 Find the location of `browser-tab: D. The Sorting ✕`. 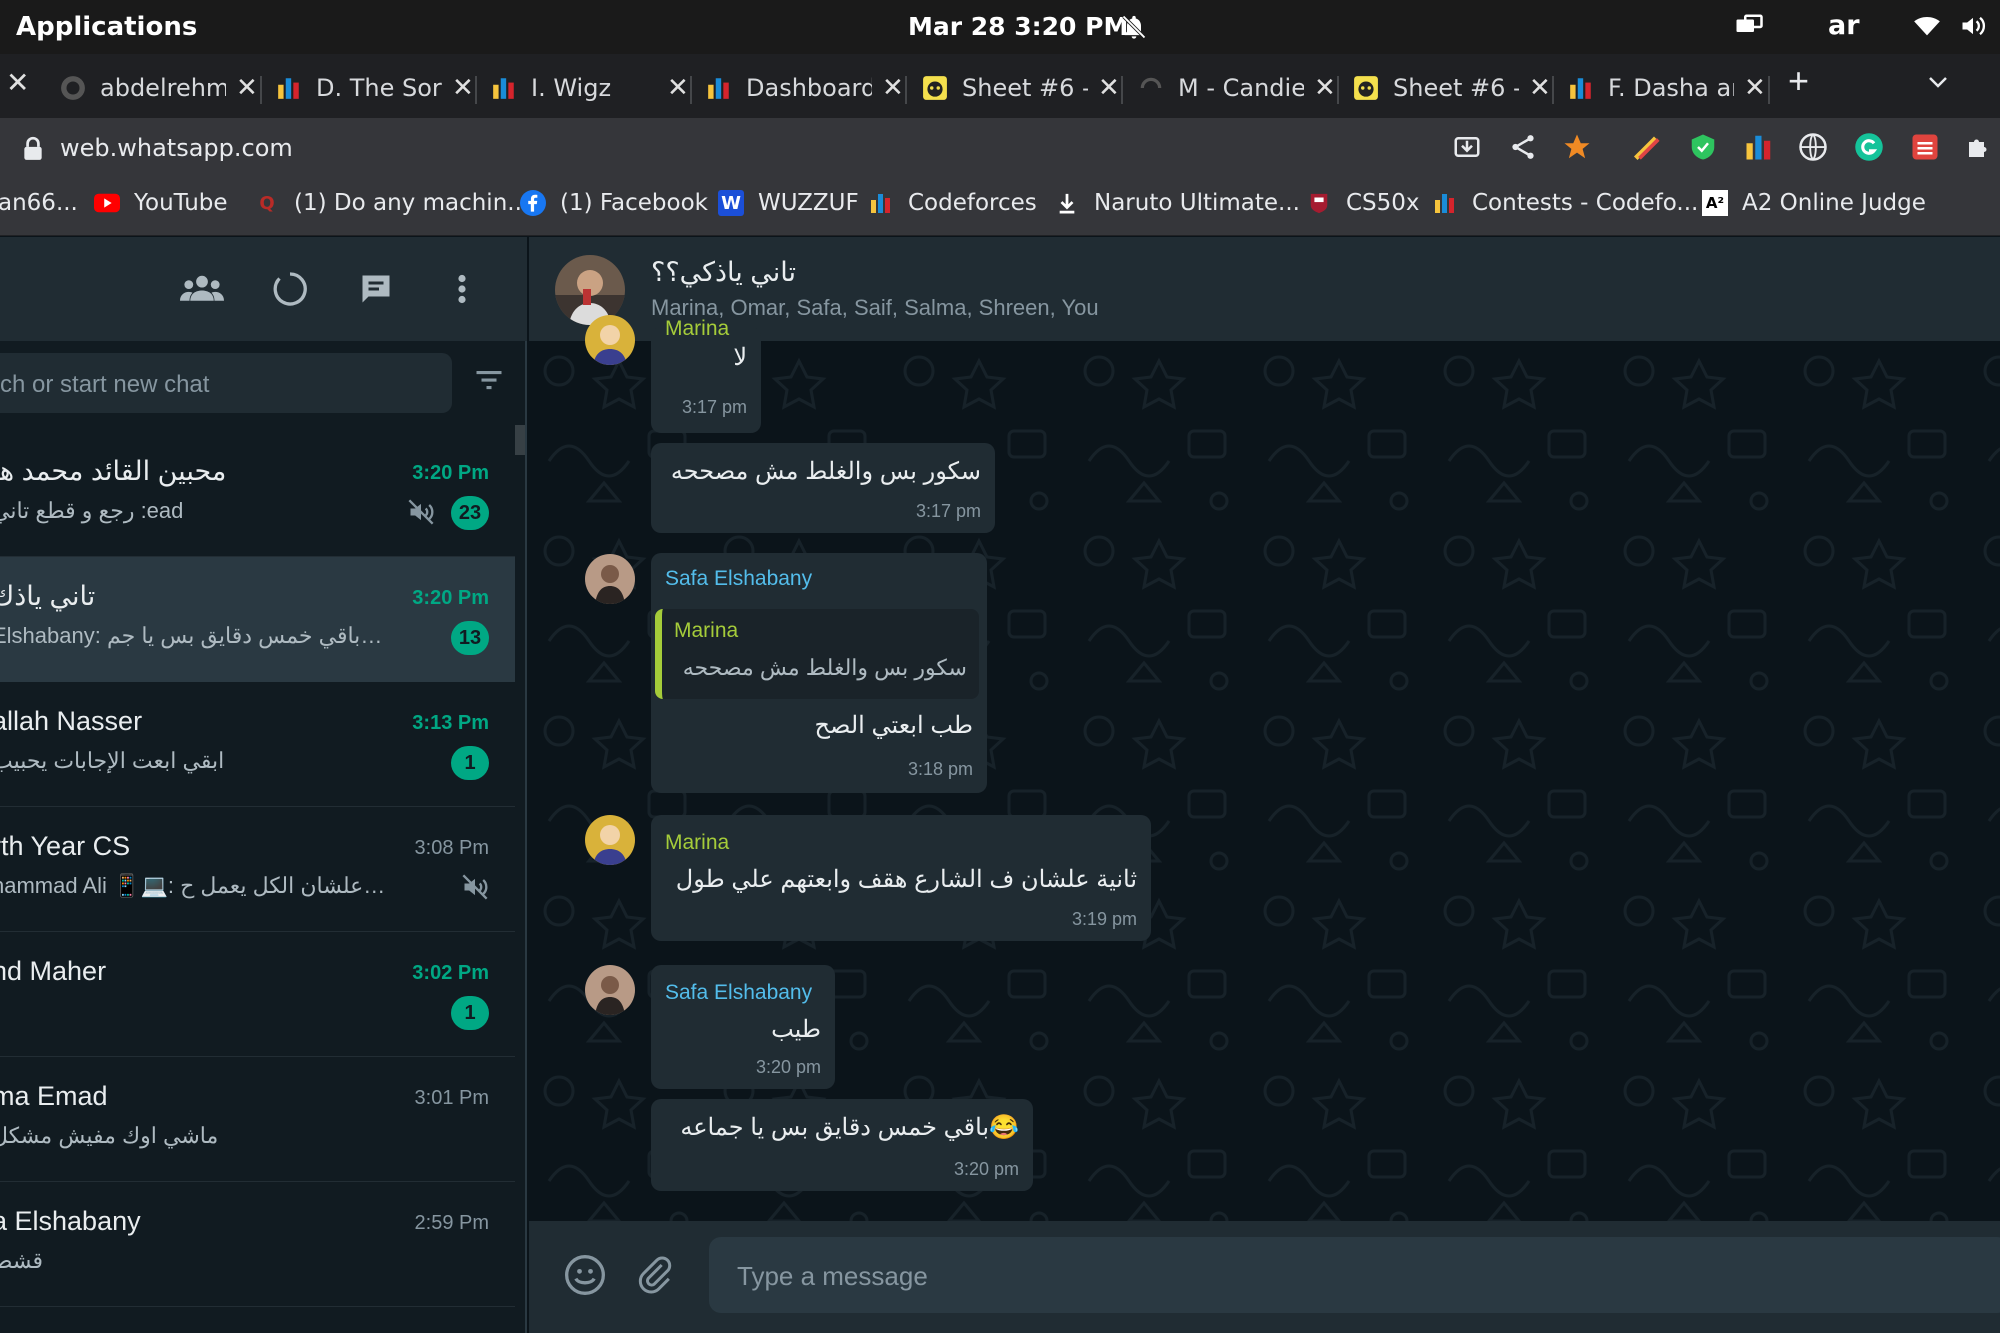

browser-tab: D. The Sorting ✕ is located at coordinates (375, 88).